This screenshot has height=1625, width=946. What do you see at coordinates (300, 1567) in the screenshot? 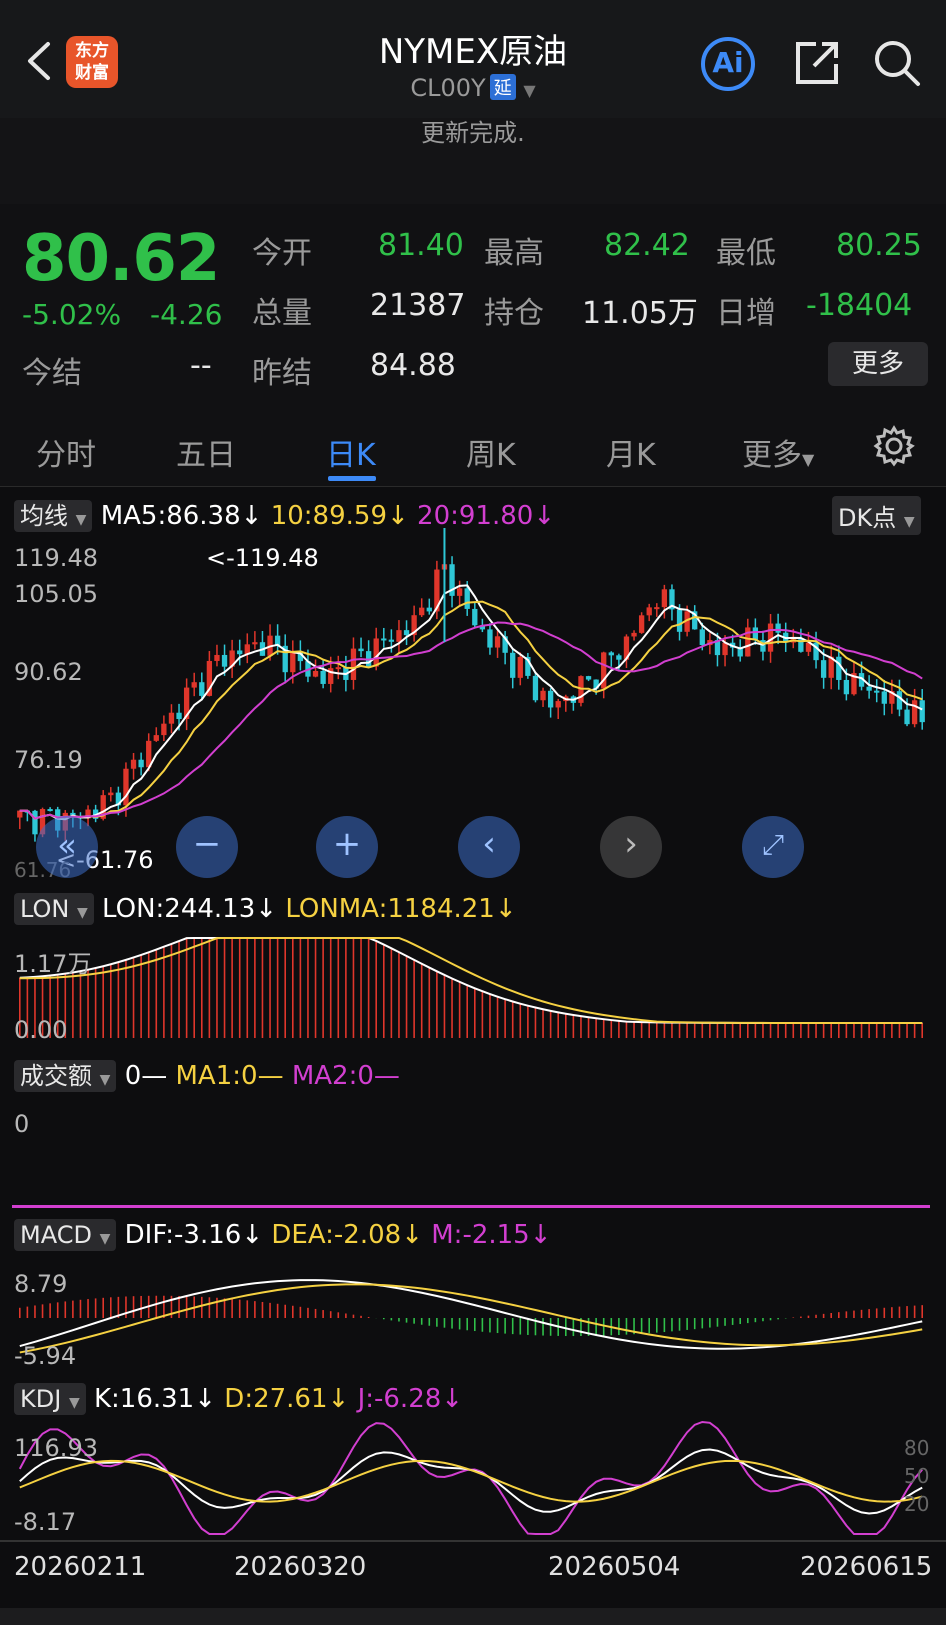
I see `date-label-2: 20260320` at bounding box center [300, 1567].